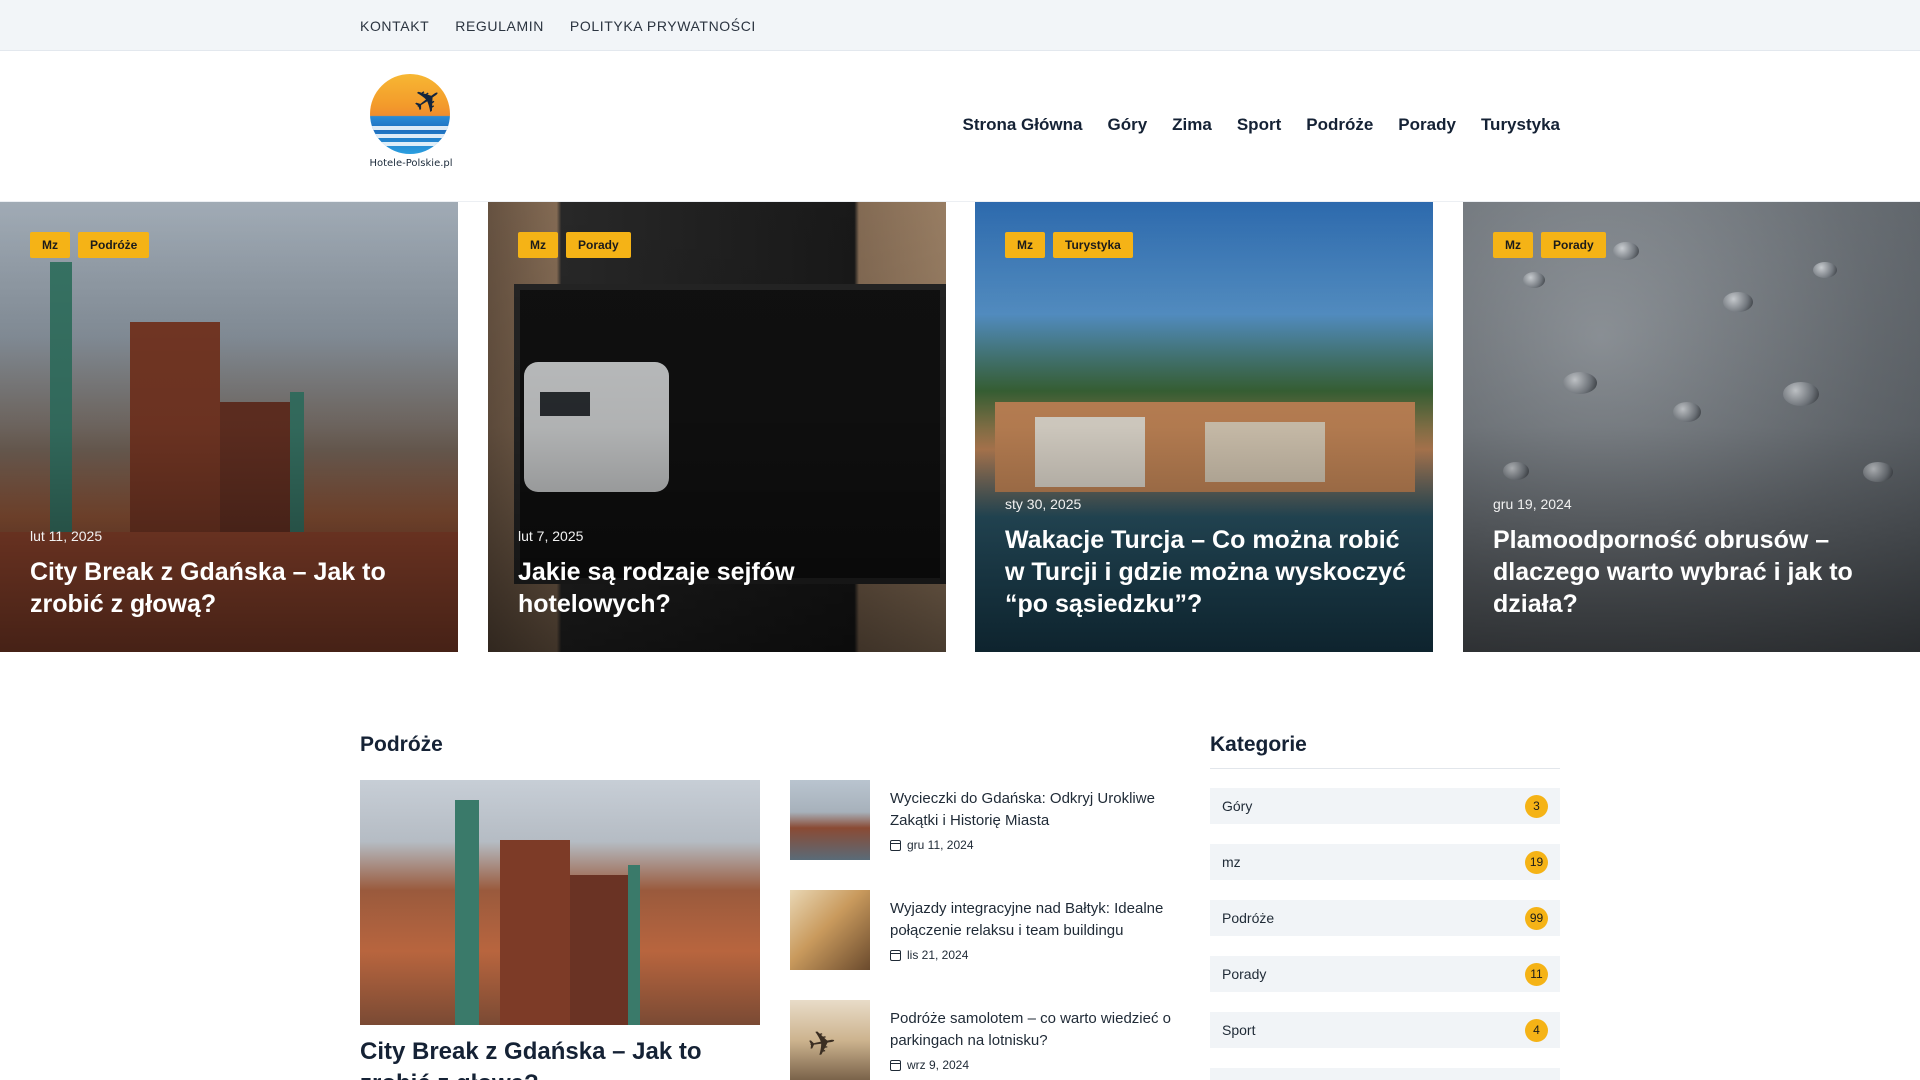 The image size is (1920, 1080). What do you see at coordinates (1536, 1030) in the screenshot?
I see `category-count-badge: 4` at bounding box center [1536, 1030].